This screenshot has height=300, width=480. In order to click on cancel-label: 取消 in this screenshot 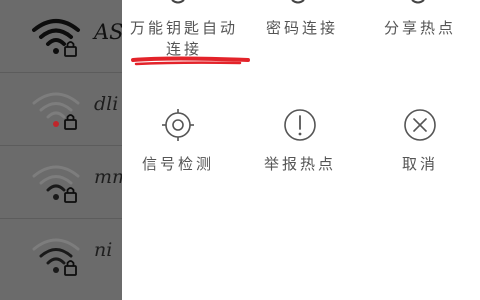, I will do `click(419, 164)`.